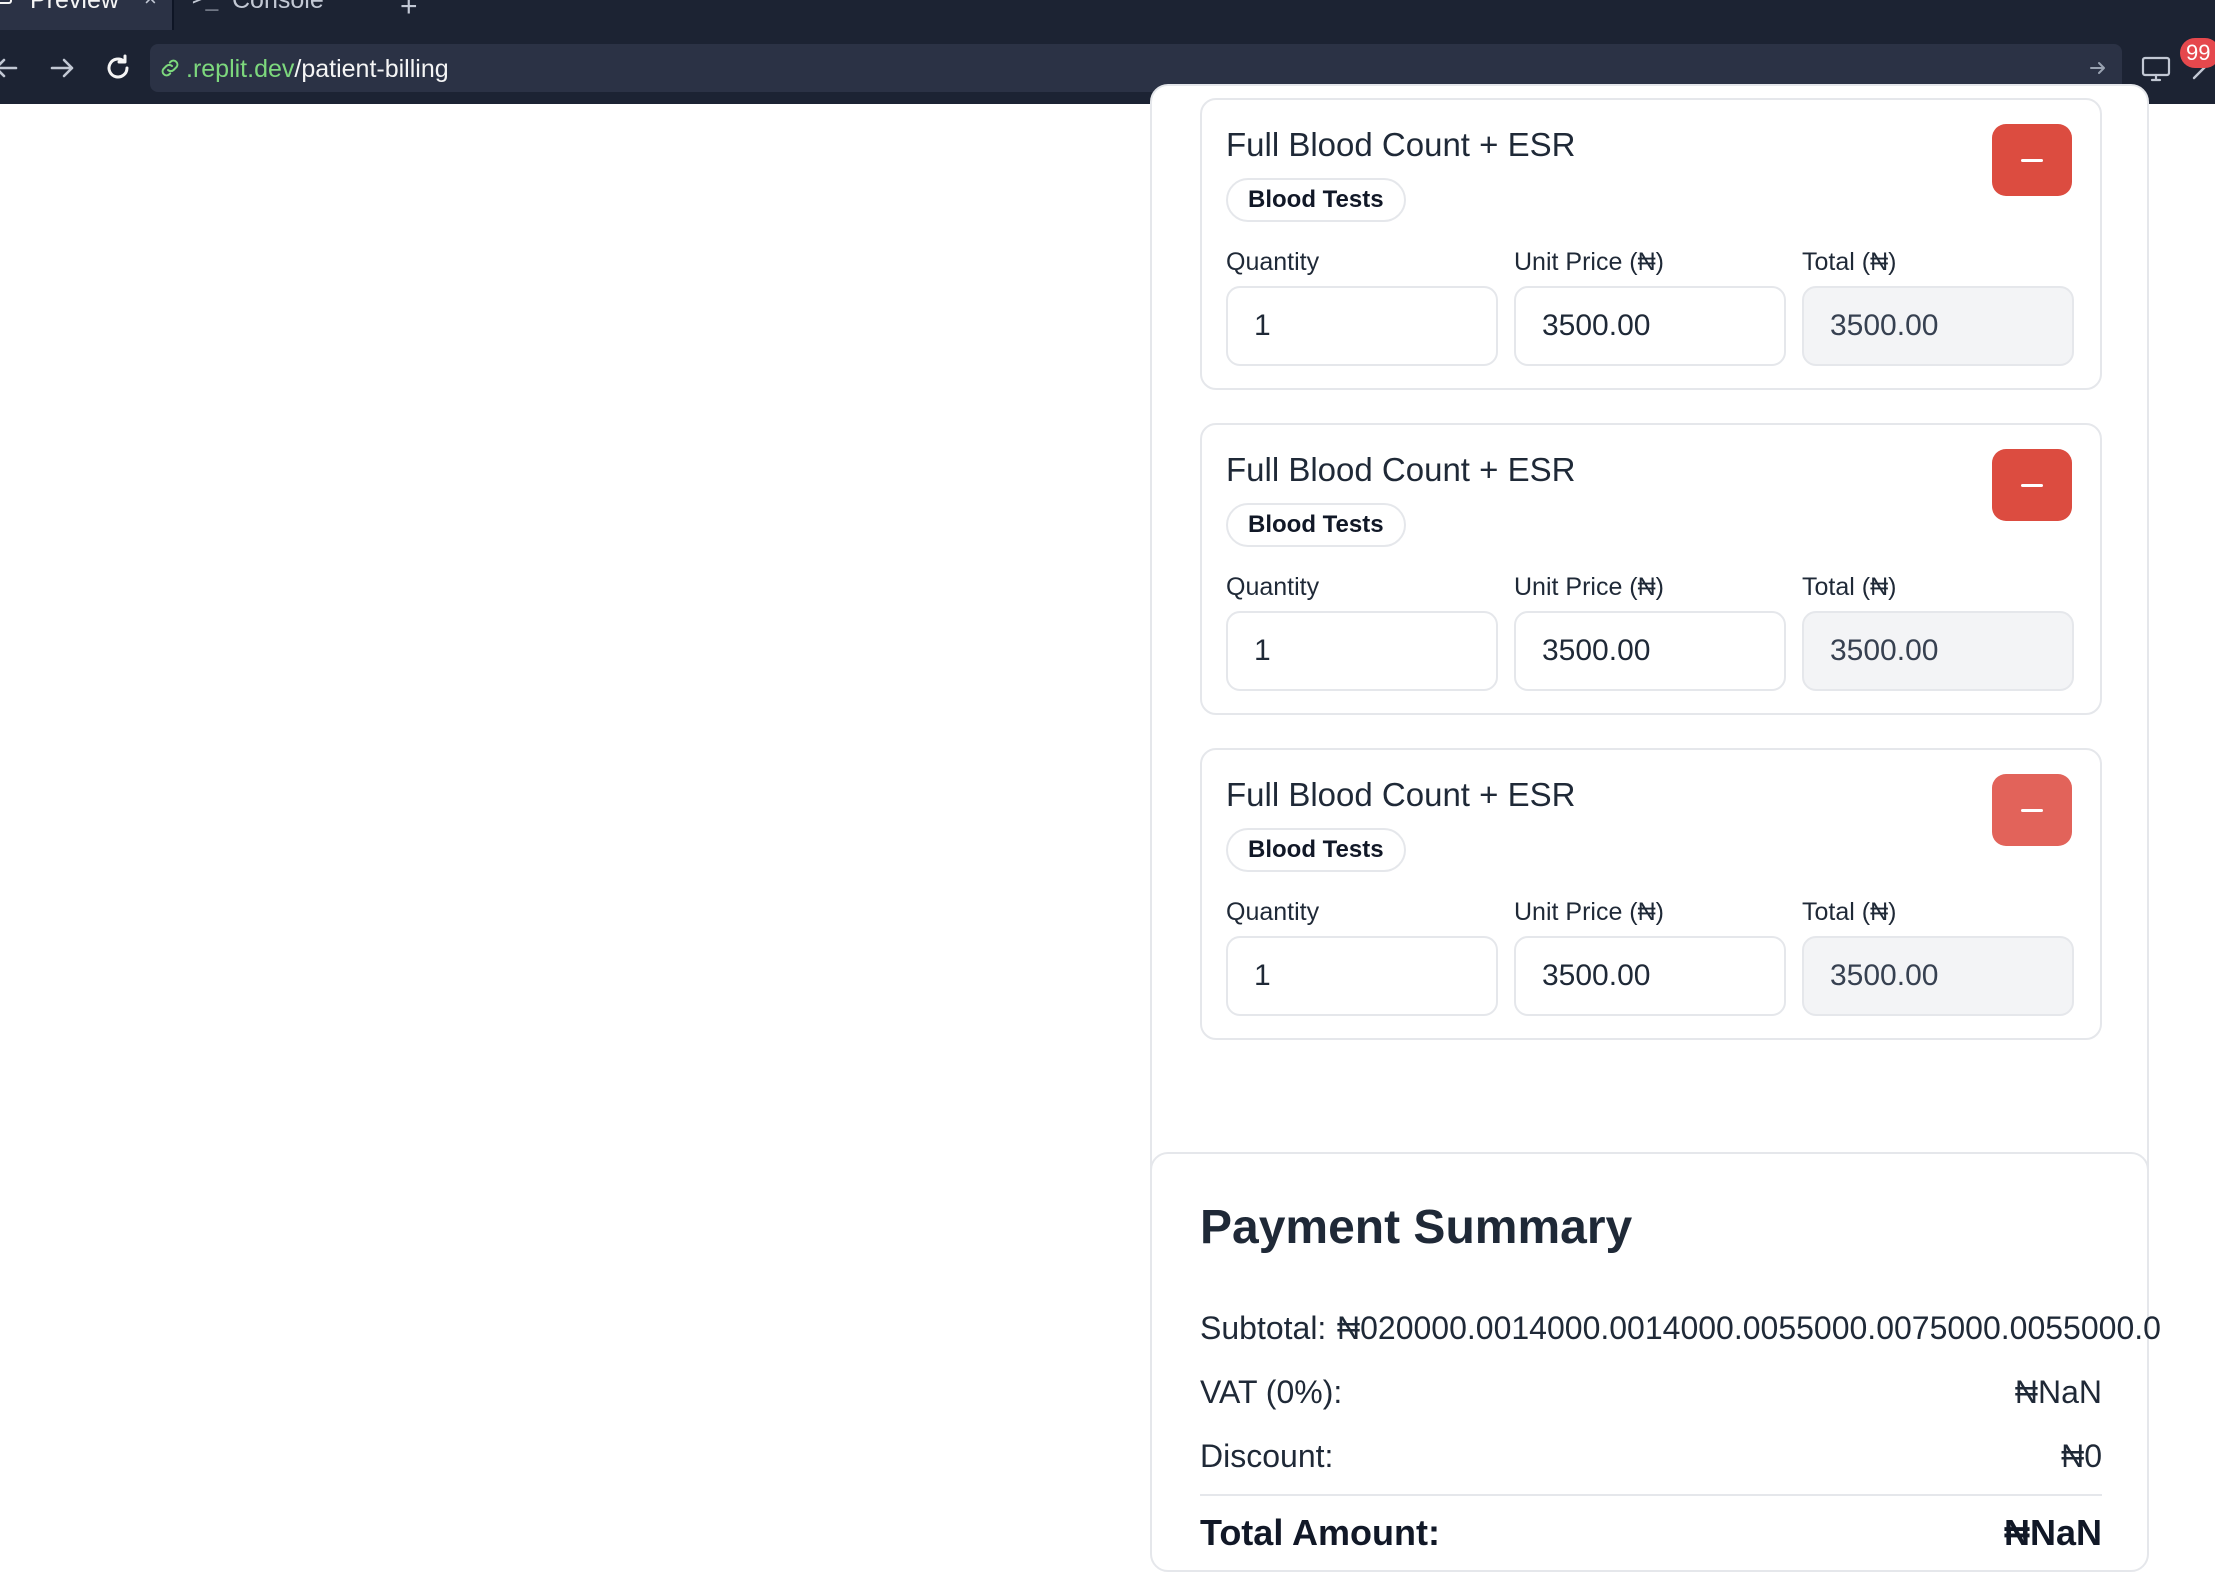 The width and height of the screenshot is (2215, 1572). I want to click on monitor-icon, so click(2156, 68).